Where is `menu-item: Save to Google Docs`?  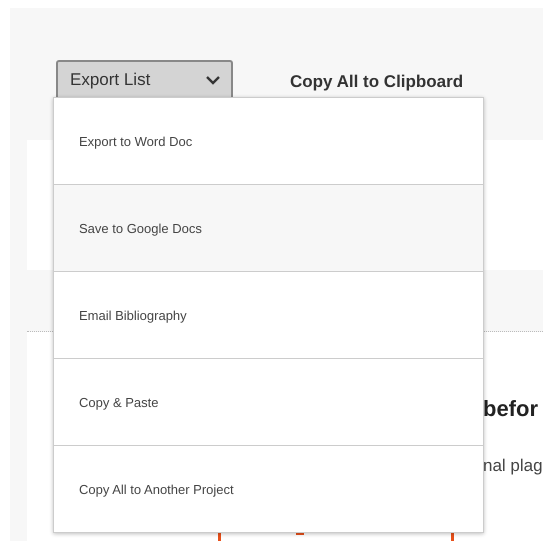 menu-item: Save to Google Docs is located at coordinates (268, 227).